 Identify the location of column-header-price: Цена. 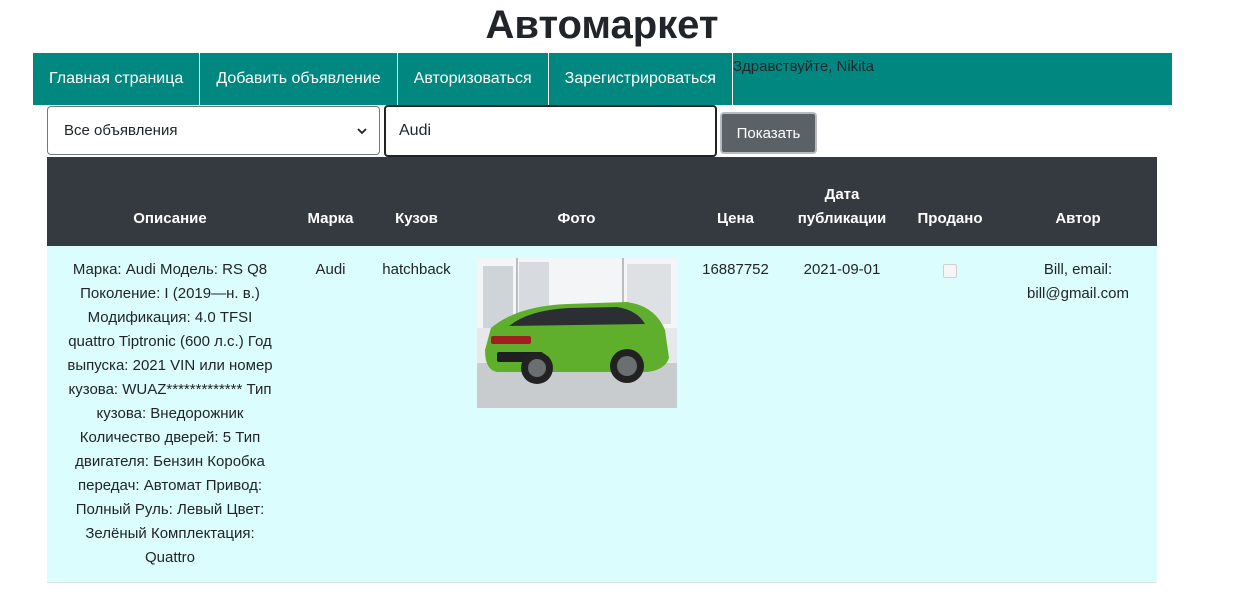
(735, 201).